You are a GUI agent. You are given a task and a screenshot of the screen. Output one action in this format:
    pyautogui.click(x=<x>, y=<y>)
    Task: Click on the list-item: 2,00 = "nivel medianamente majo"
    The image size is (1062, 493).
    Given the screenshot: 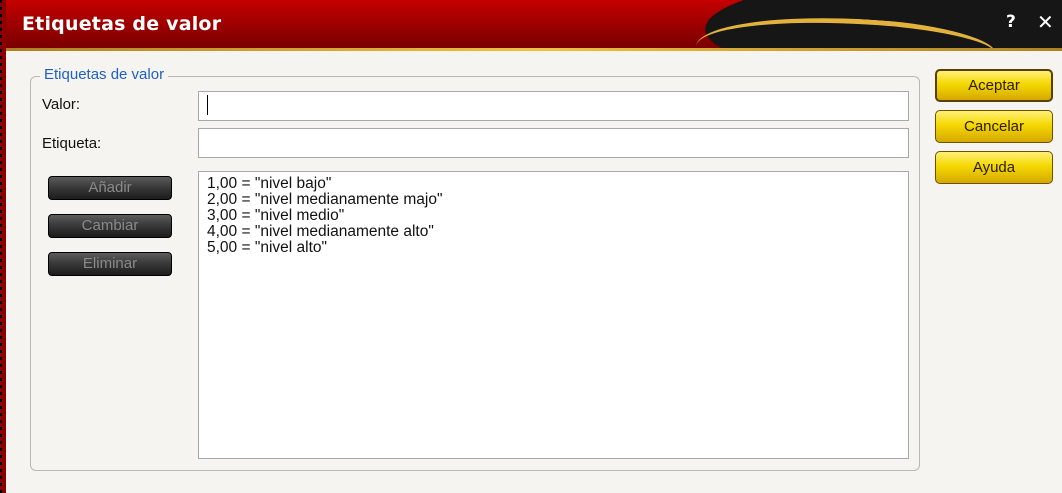 What is the action you would take?
    pyautogui.click(x=553, y=200)
    